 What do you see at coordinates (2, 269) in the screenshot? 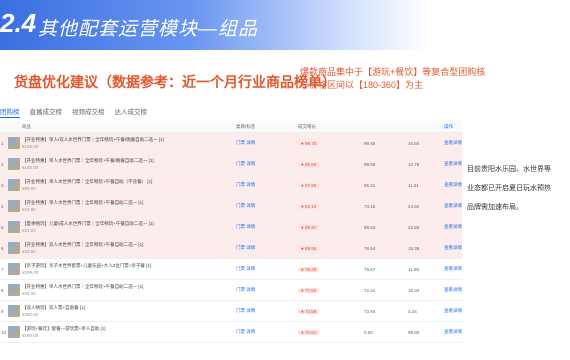
I see `rank-number: 7` at bounding box center [2, 269].